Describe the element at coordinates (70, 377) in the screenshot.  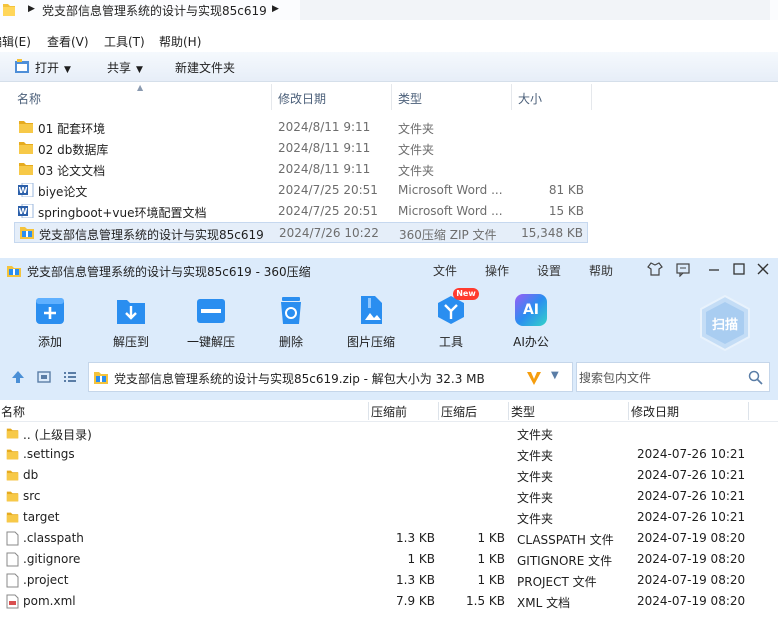
I see `list-view-icon` at that location.